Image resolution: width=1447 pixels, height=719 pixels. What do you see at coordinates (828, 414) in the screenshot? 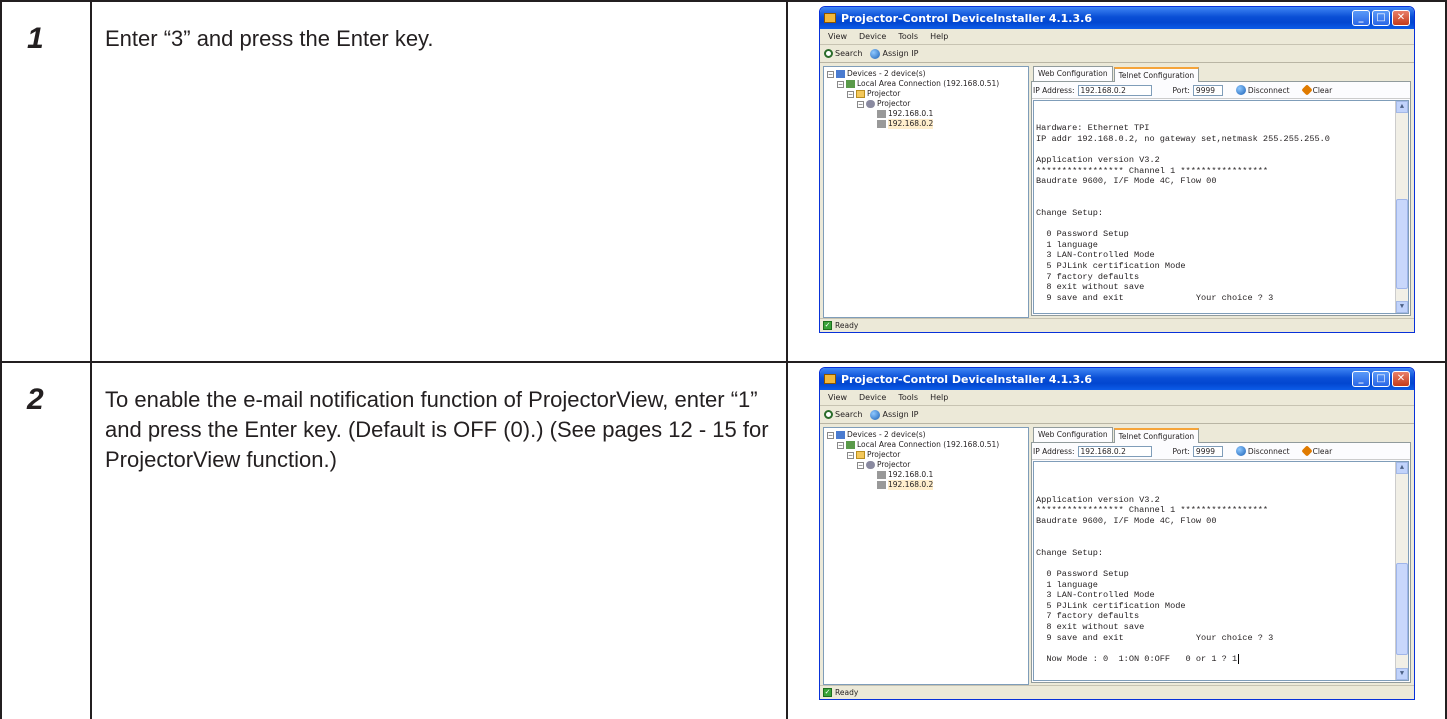
I see `search-icon` at bounding box center [828, 414].